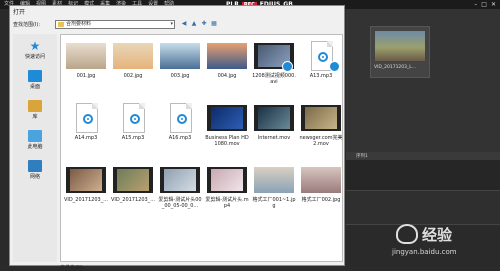  I want to click on file-item: 002.jpg, so click(133, 60).